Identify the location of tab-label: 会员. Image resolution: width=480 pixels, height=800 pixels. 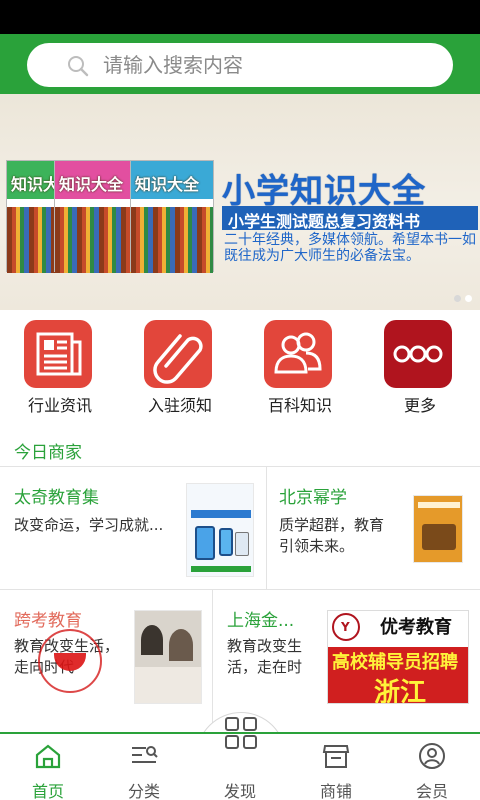
(431, 791).